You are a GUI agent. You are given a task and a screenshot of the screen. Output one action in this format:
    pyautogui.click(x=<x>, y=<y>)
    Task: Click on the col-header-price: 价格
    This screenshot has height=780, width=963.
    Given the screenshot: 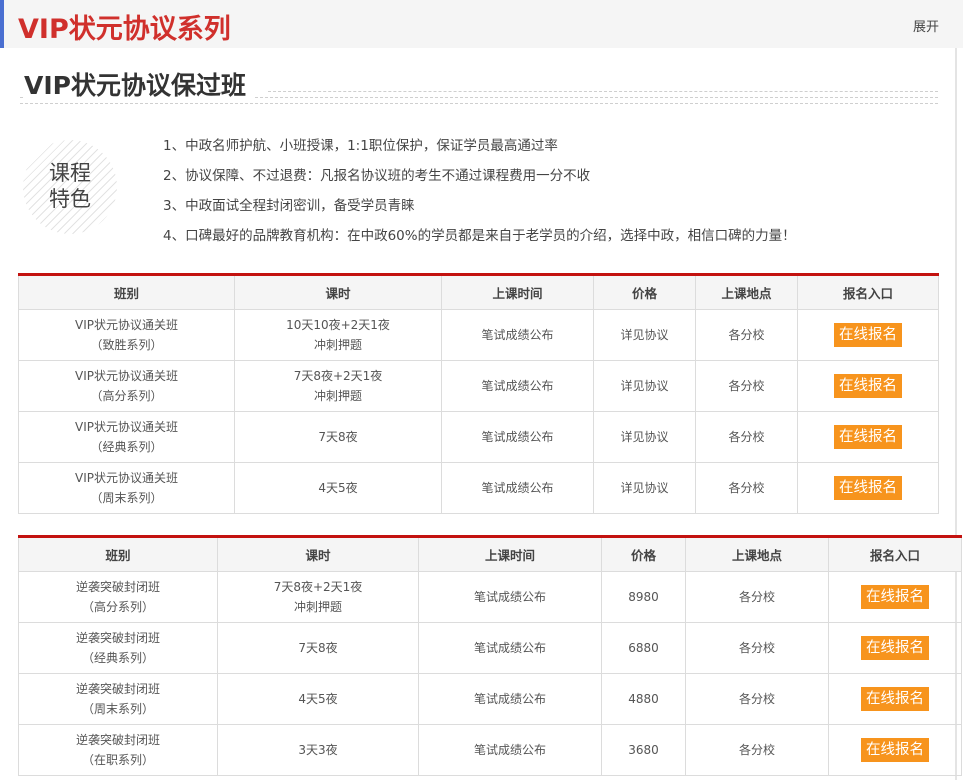 What is the action you would take?
    pyautogui.click(x=644, y=292)
    